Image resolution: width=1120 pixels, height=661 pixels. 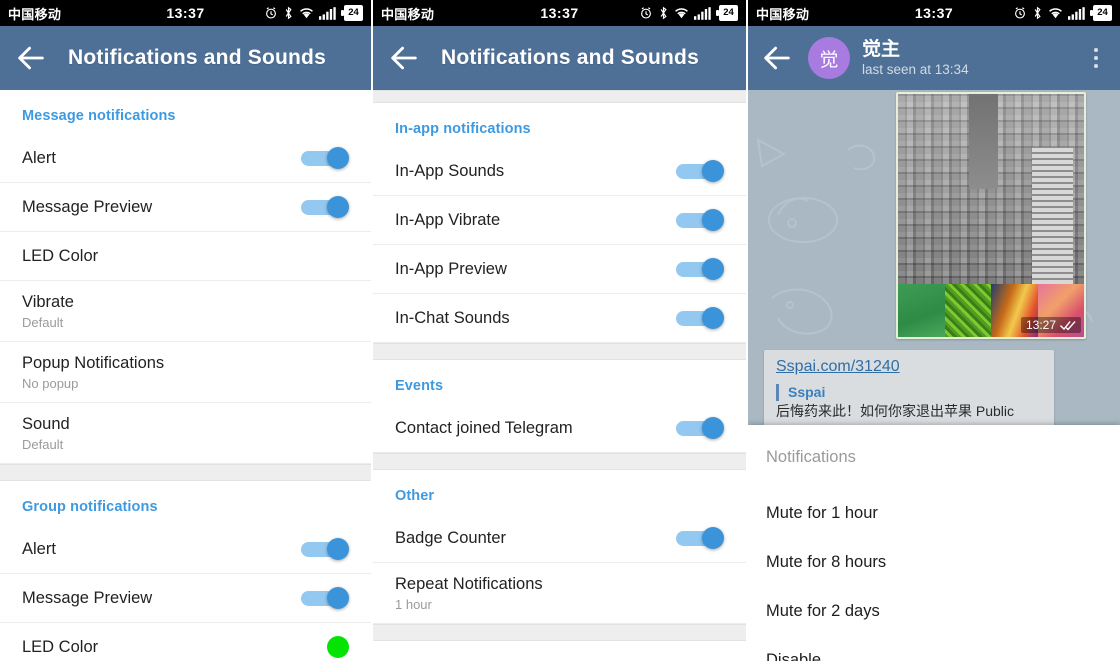 What do you see at coordinates (934, 648) in the screenshot?
I see `menu-item-disable: Disable` at bounding box center [934, 648].